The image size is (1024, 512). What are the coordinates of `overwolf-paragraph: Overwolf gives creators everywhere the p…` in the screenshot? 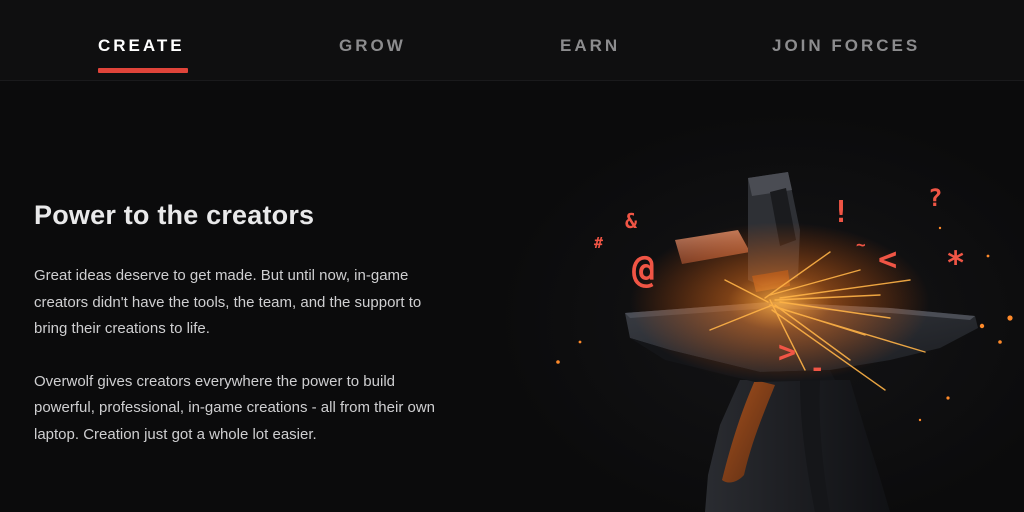 It's located at (235, 407).